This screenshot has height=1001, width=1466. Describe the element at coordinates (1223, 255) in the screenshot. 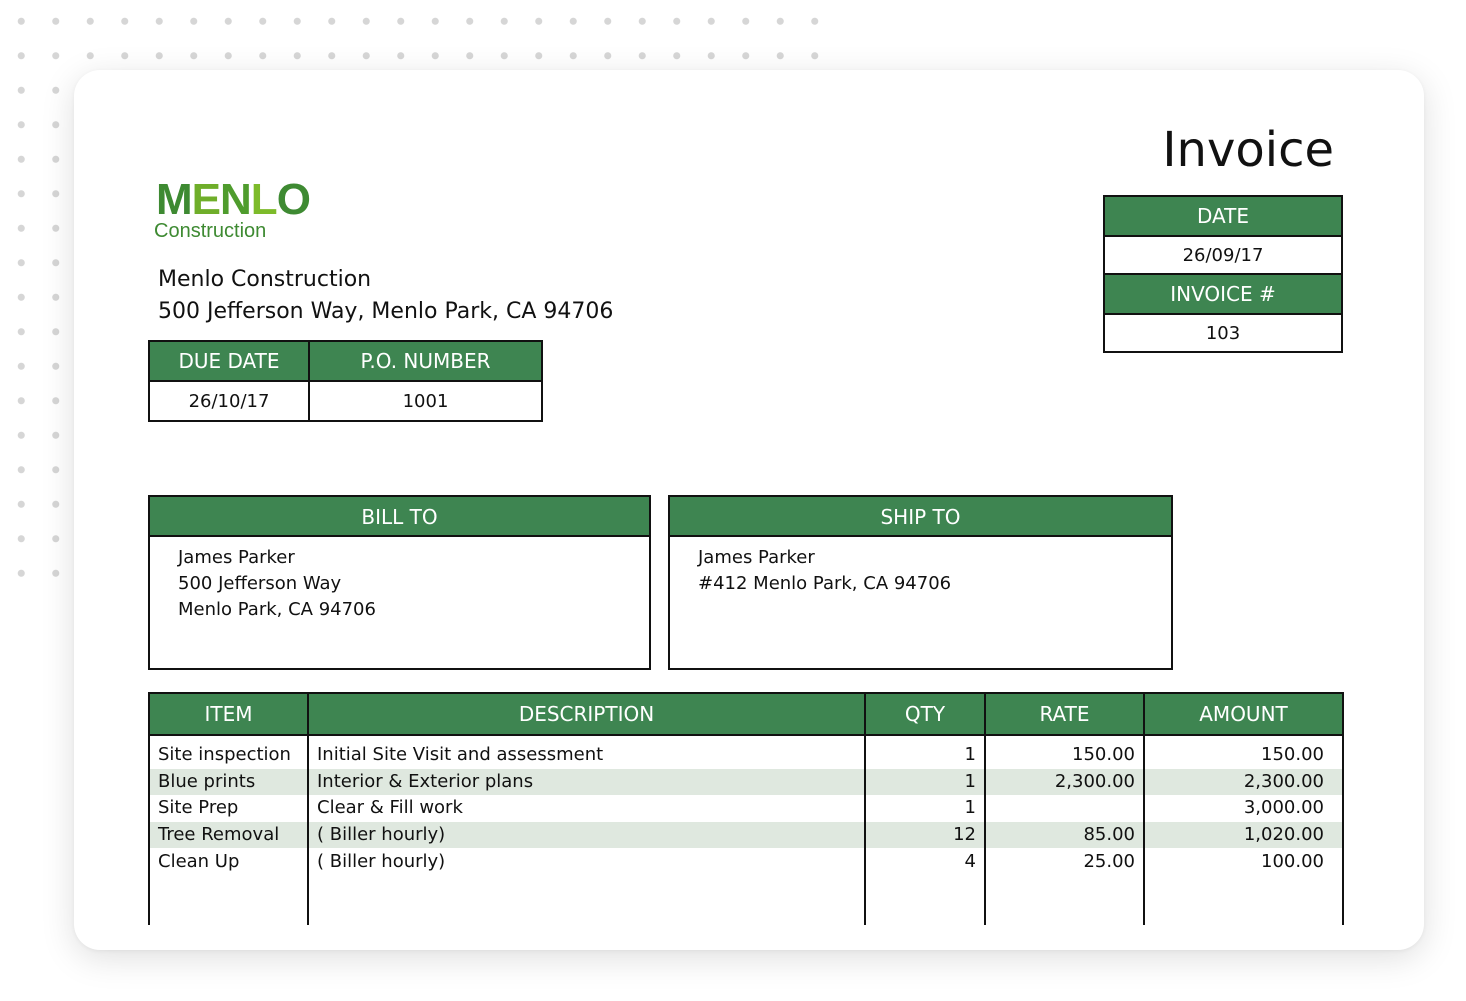

I see `date-value: 26/09/17` at that location.